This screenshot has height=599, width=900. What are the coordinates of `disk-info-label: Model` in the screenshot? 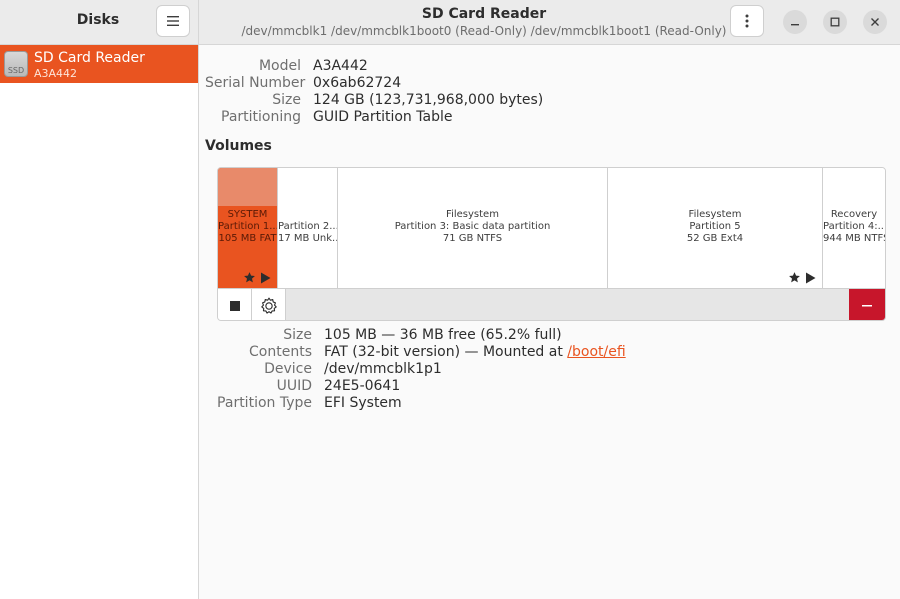 It's located at (279, 66).